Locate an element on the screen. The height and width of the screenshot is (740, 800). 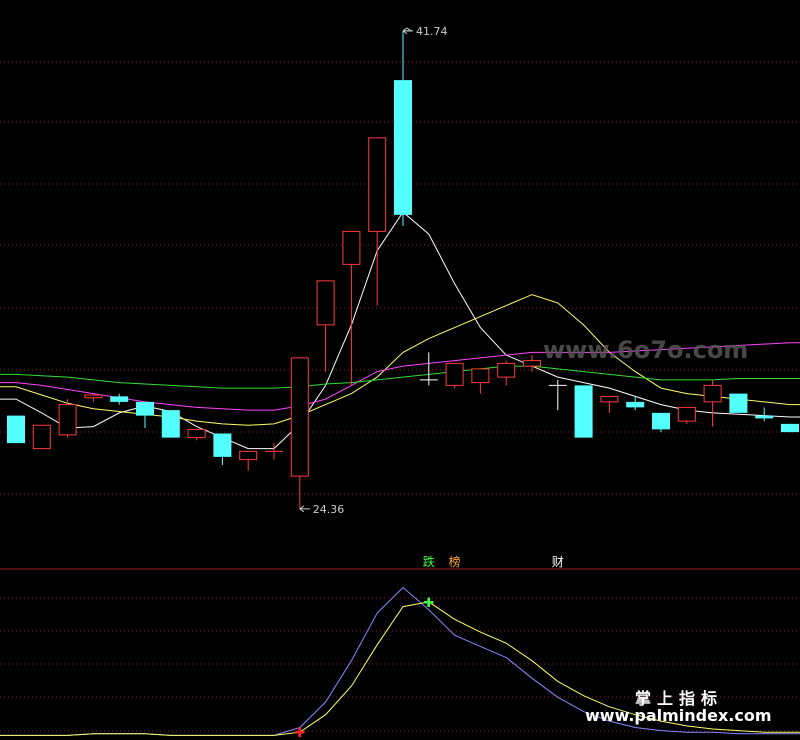
low-pointer is located at coordinates (304, 509).